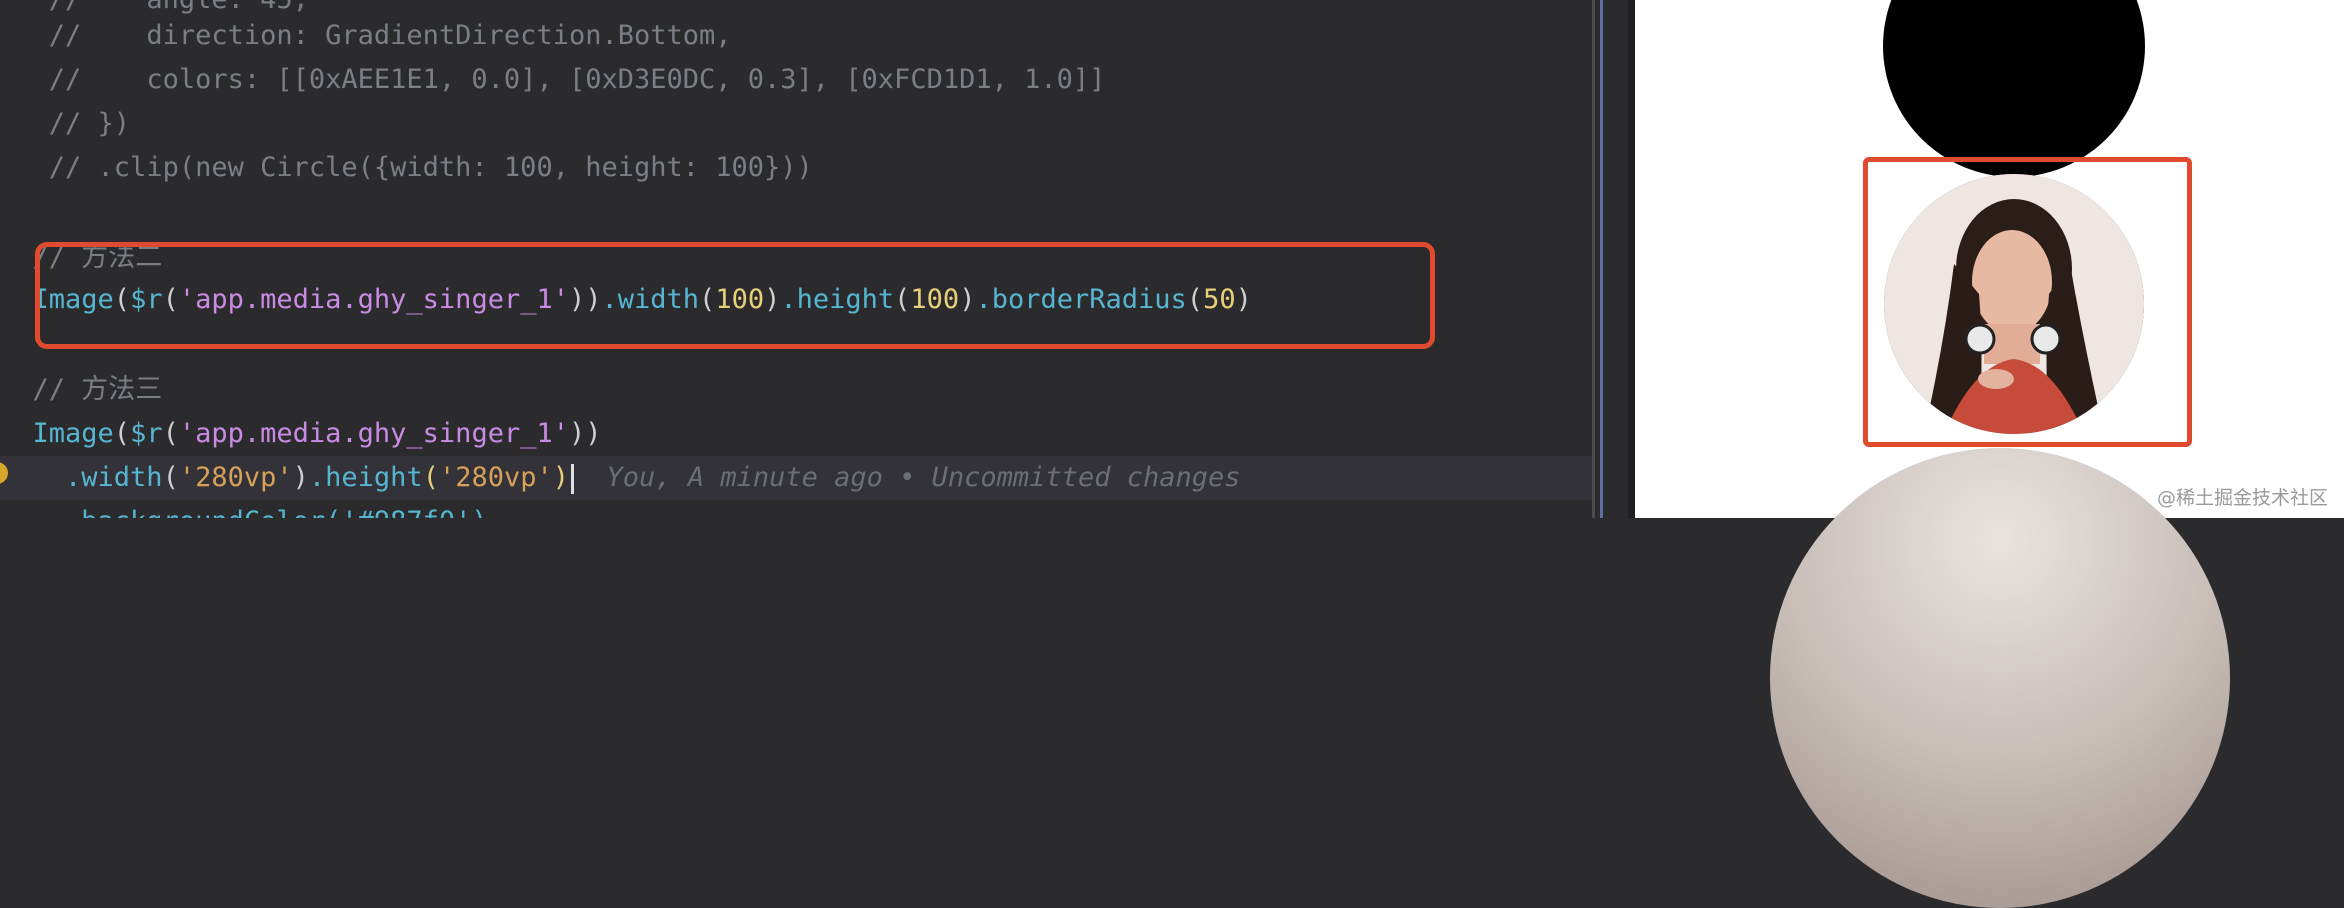 This screenshot has width=2344, height=908. Describe the element at coordinates (276, 512) in the screenshot. I see `code-method: .backgroundColor('#987f0')` at that location.